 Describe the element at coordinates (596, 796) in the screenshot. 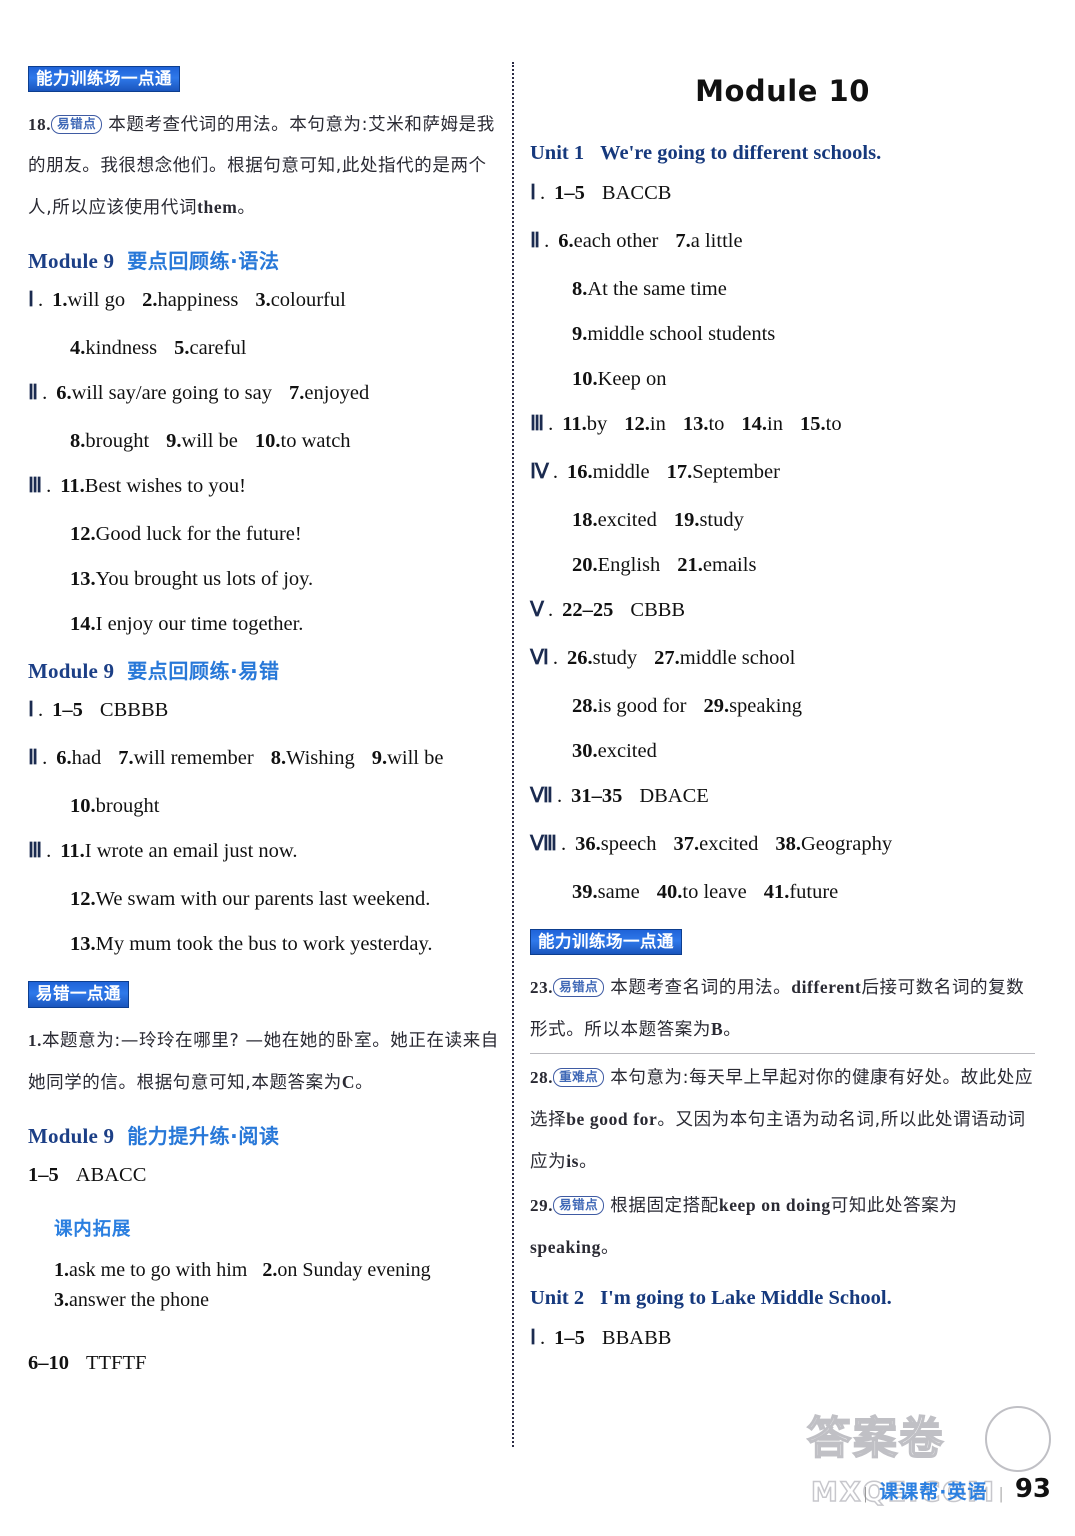

I see `answer-item: 31–35` at that location.